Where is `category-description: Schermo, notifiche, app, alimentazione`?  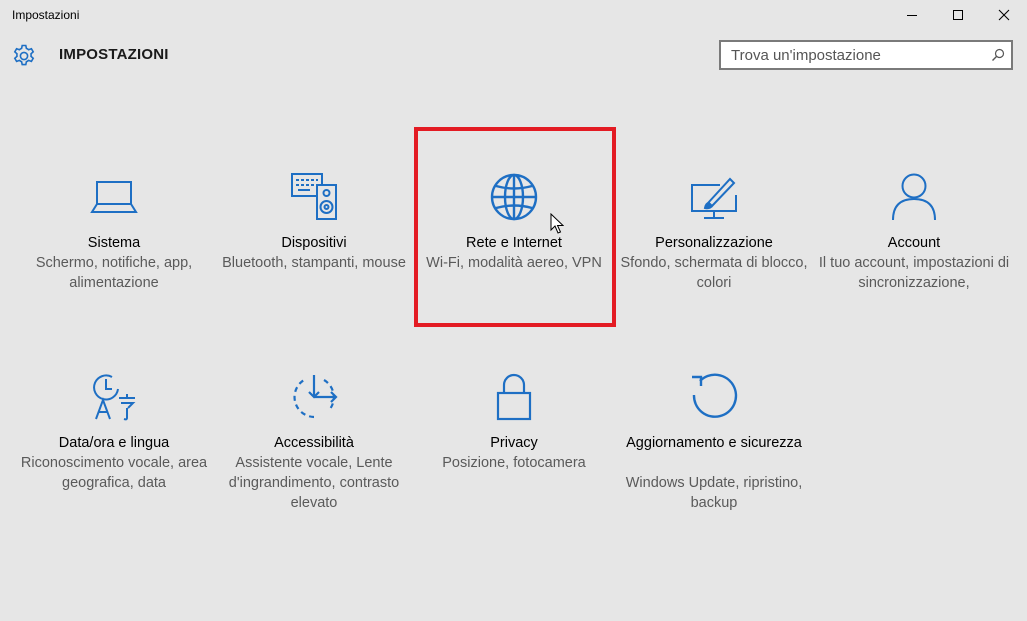 category-description: Schermo, notifiche, app, alimentazione is located at coordinates (114, 273).